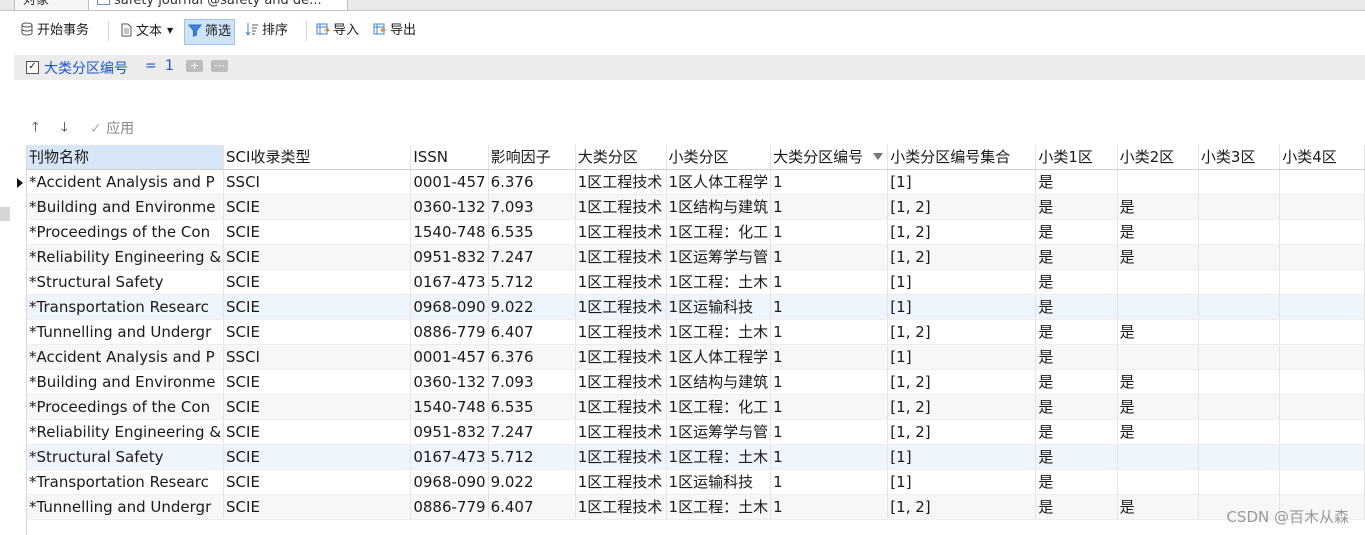 Image resolution: width=1365 pixels, height=535 pixels. What do you see at coordinates (210, 32) in the screenshot?
I see `filter-button: 筛选` at bounding box center [210, 32].